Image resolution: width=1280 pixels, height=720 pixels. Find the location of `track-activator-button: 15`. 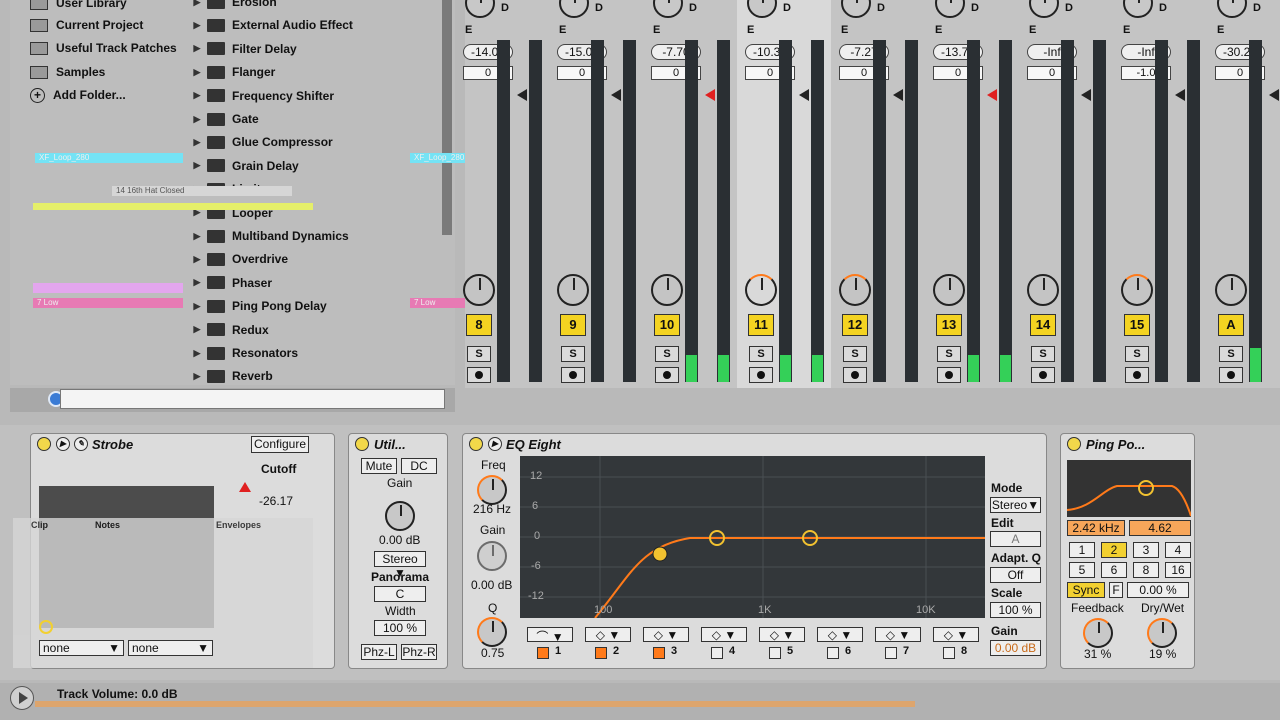

track-activator-button: 15 is located at coordinates (1137, 325).